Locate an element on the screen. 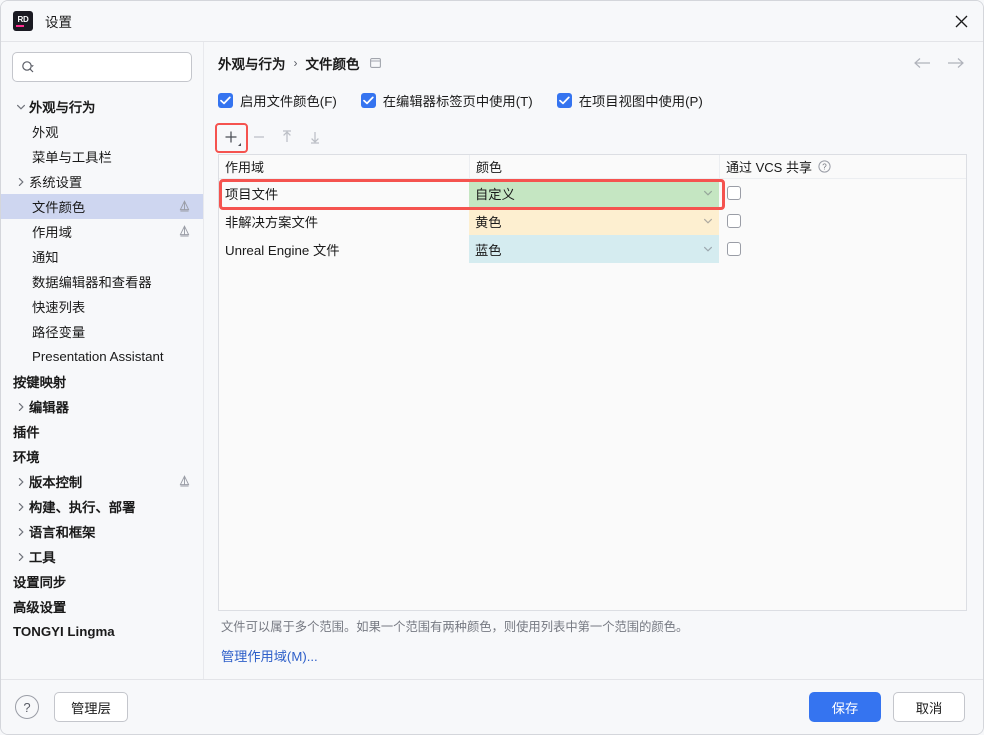  sidebar-item-environment: 环境 is located at coordinates (102, 456).